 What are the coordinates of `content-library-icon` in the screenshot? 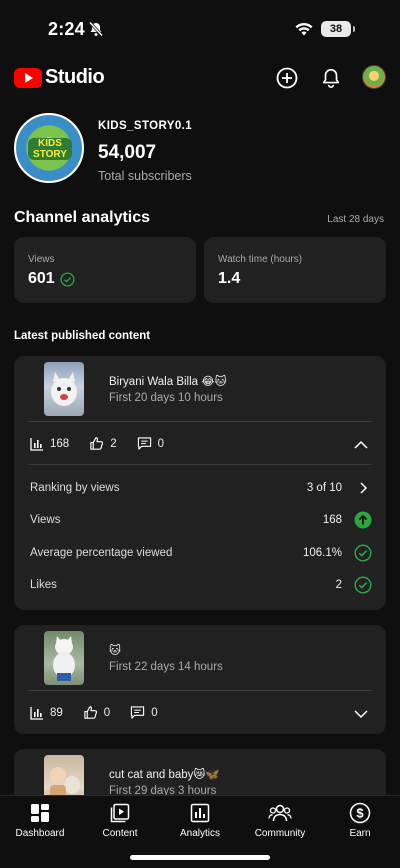 It's located at (120, 813).